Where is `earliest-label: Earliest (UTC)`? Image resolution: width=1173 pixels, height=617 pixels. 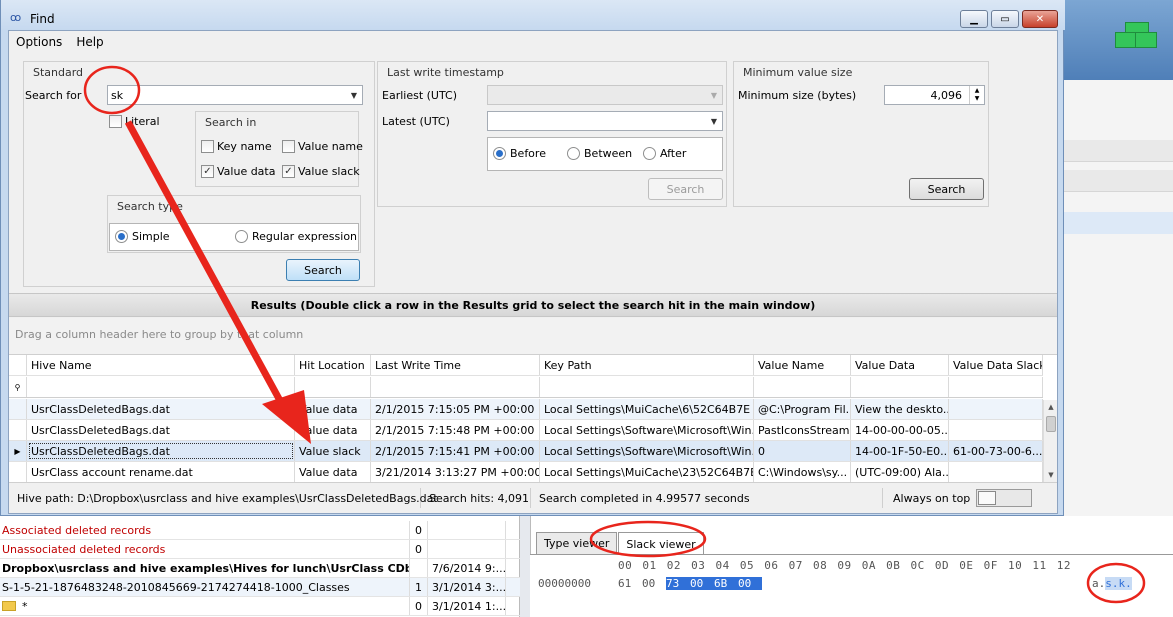 earliest-label: Earliest (UTC) is located at coordinates (420, 95).